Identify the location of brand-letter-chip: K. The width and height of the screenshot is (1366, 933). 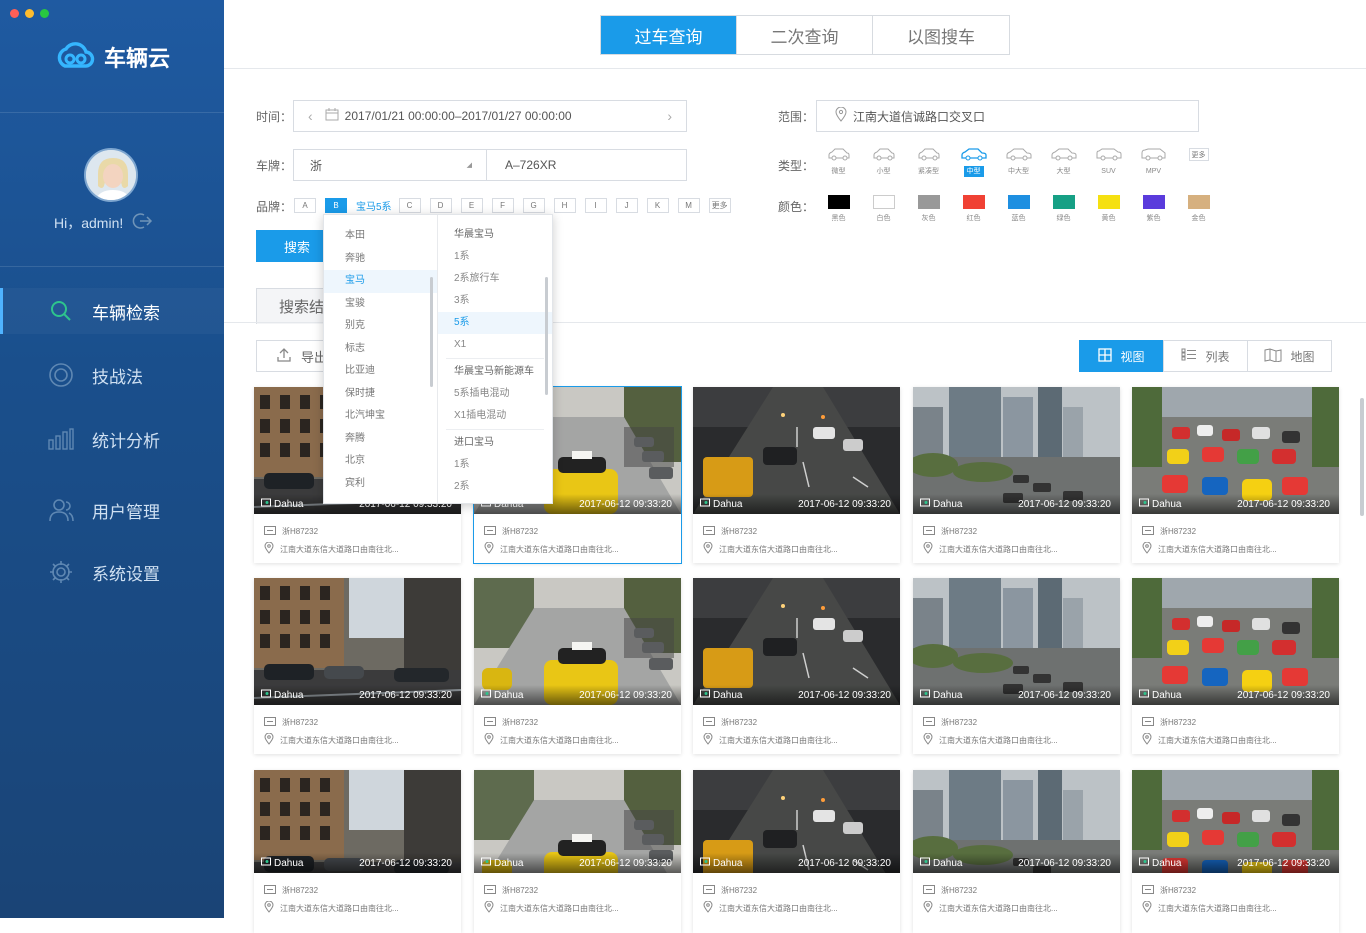
(657, 205).